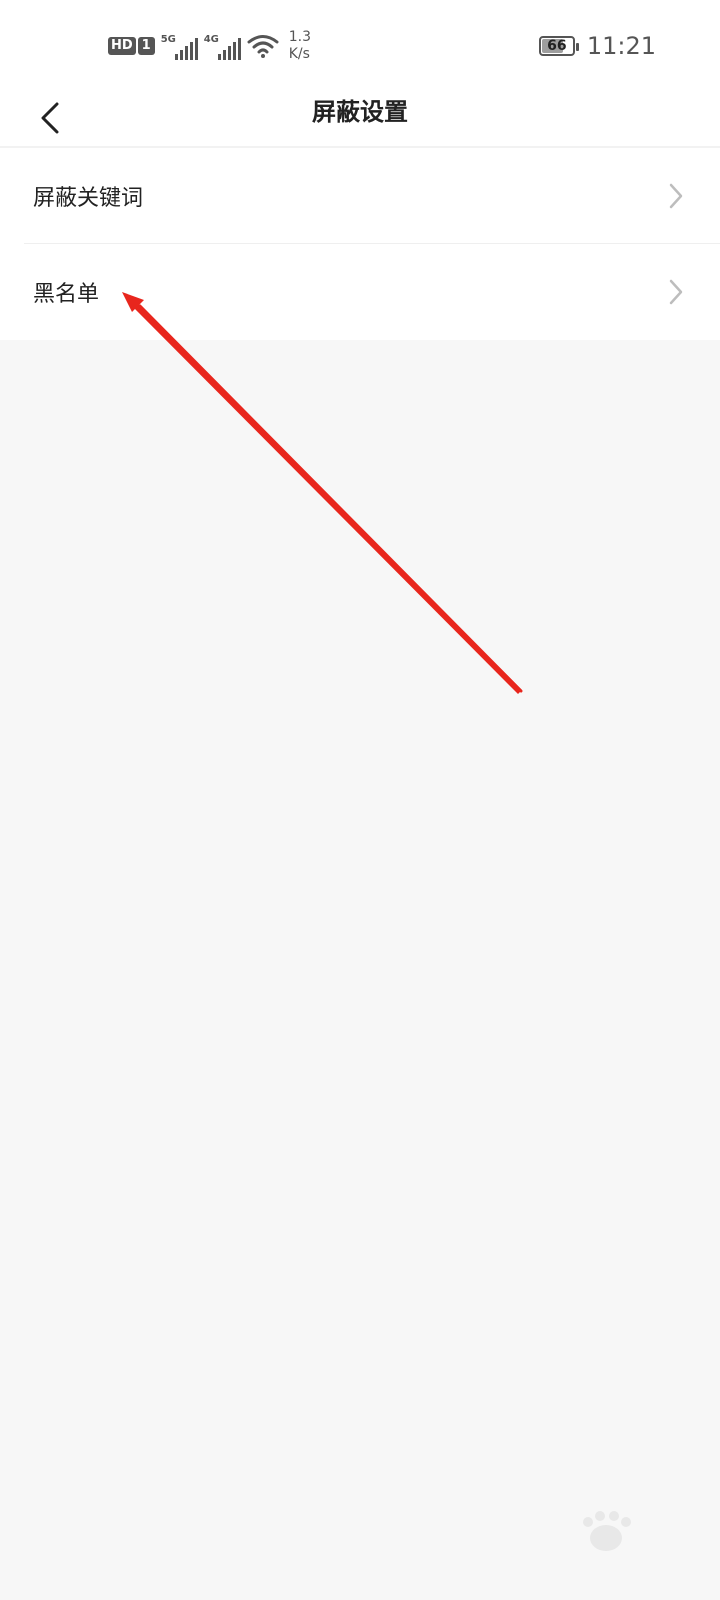 Image resolution: width=720 pixels, height=1600 pixels. Describe the element at coordinates (88, 198) in the screenshot. I see `list-item-label: 屏蔽关键词` at that location.